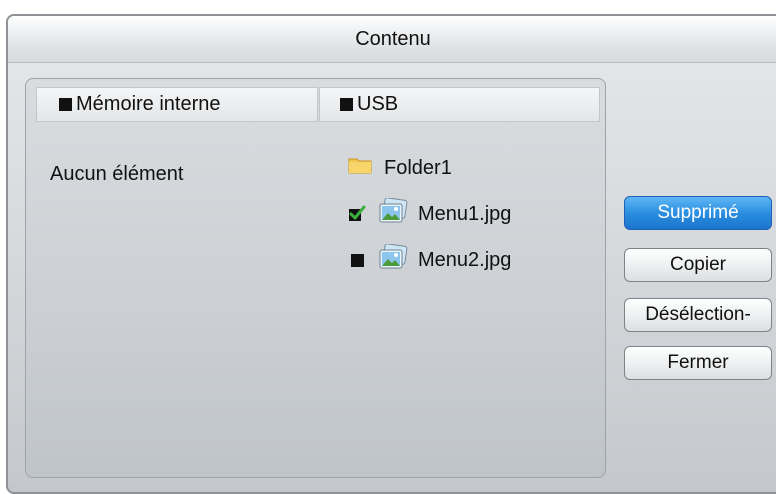 The width and height of the screenshot is (776, 494). Describe the element at coordinates (698, 315) in the screenshot. I see `deselect-button: Désélection-` at that location.